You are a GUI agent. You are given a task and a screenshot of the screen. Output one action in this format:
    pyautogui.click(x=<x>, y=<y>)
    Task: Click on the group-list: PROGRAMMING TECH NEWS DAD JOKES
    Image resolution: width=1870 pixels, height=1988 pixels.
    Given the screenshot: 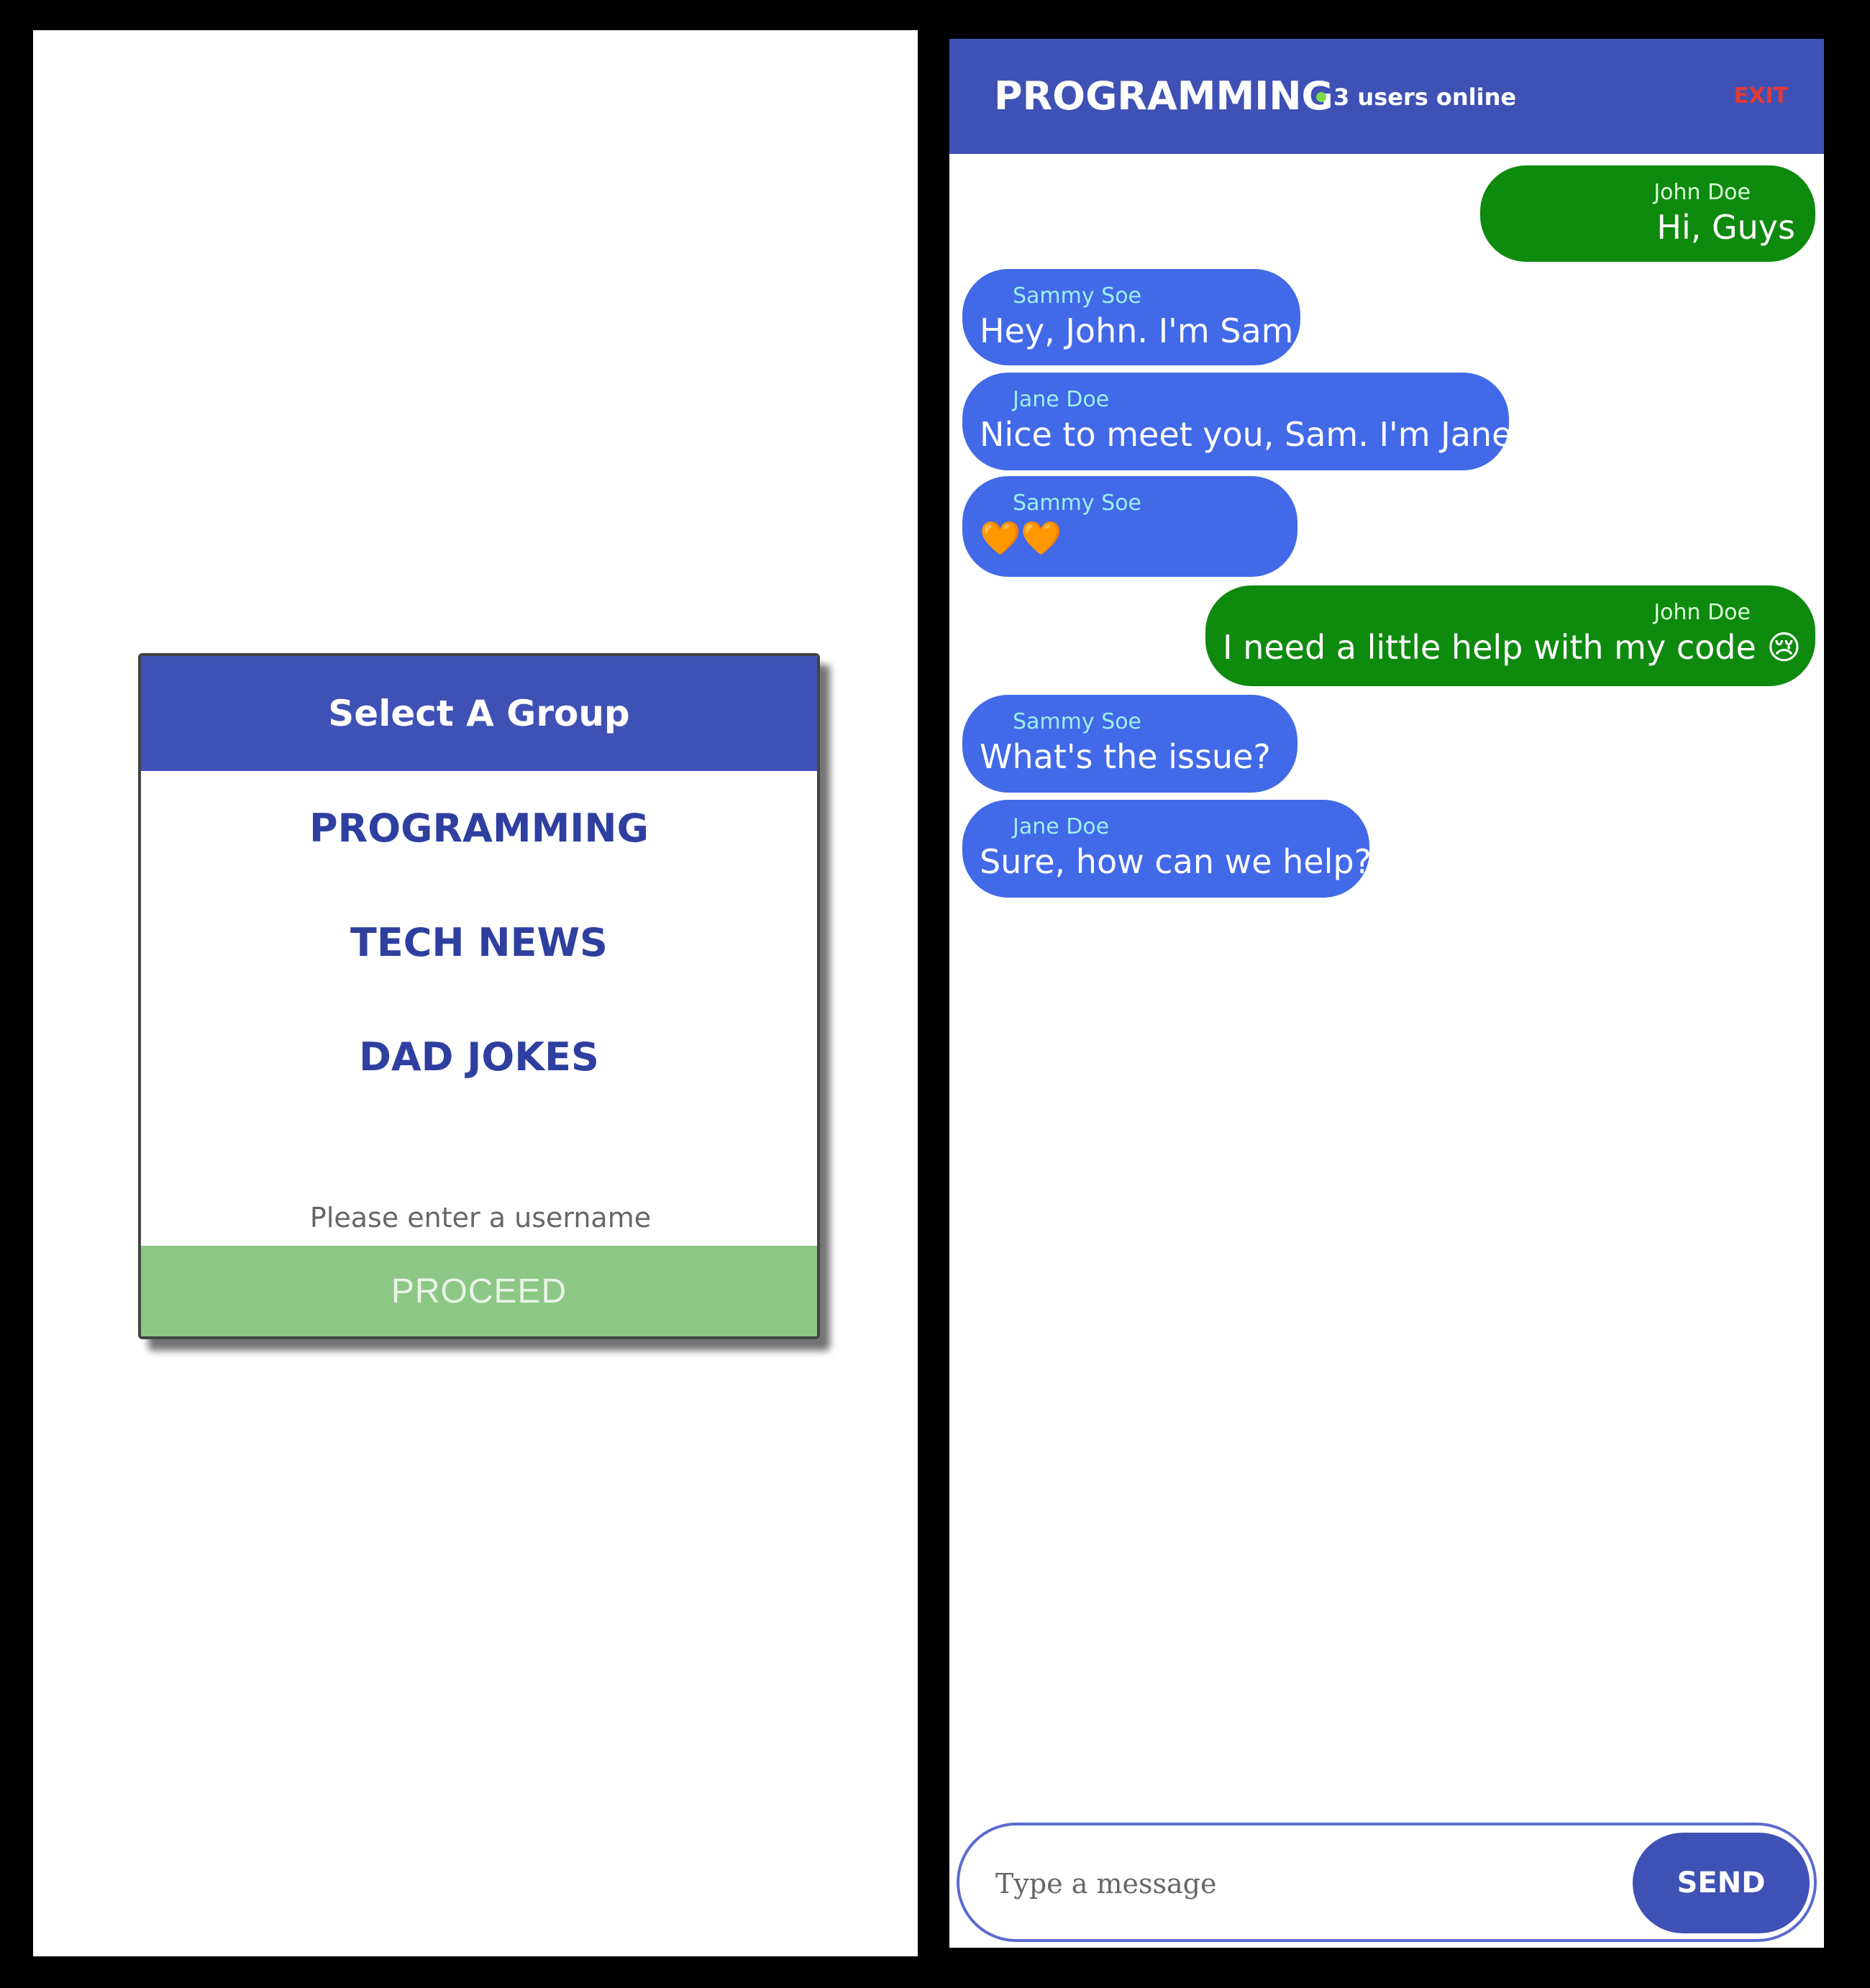 What is the action you would take?
    pyautogui.click(x=479, y=942)
    